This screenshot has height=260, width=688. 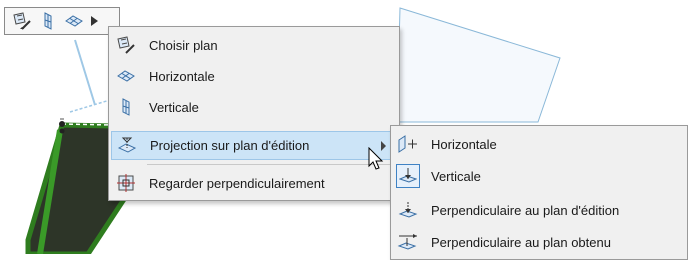 What do you see at coordinates (539, 176) in the screenshot?
I see `submenu-item-vertical: Verticale` at bounding box center [539, 176].